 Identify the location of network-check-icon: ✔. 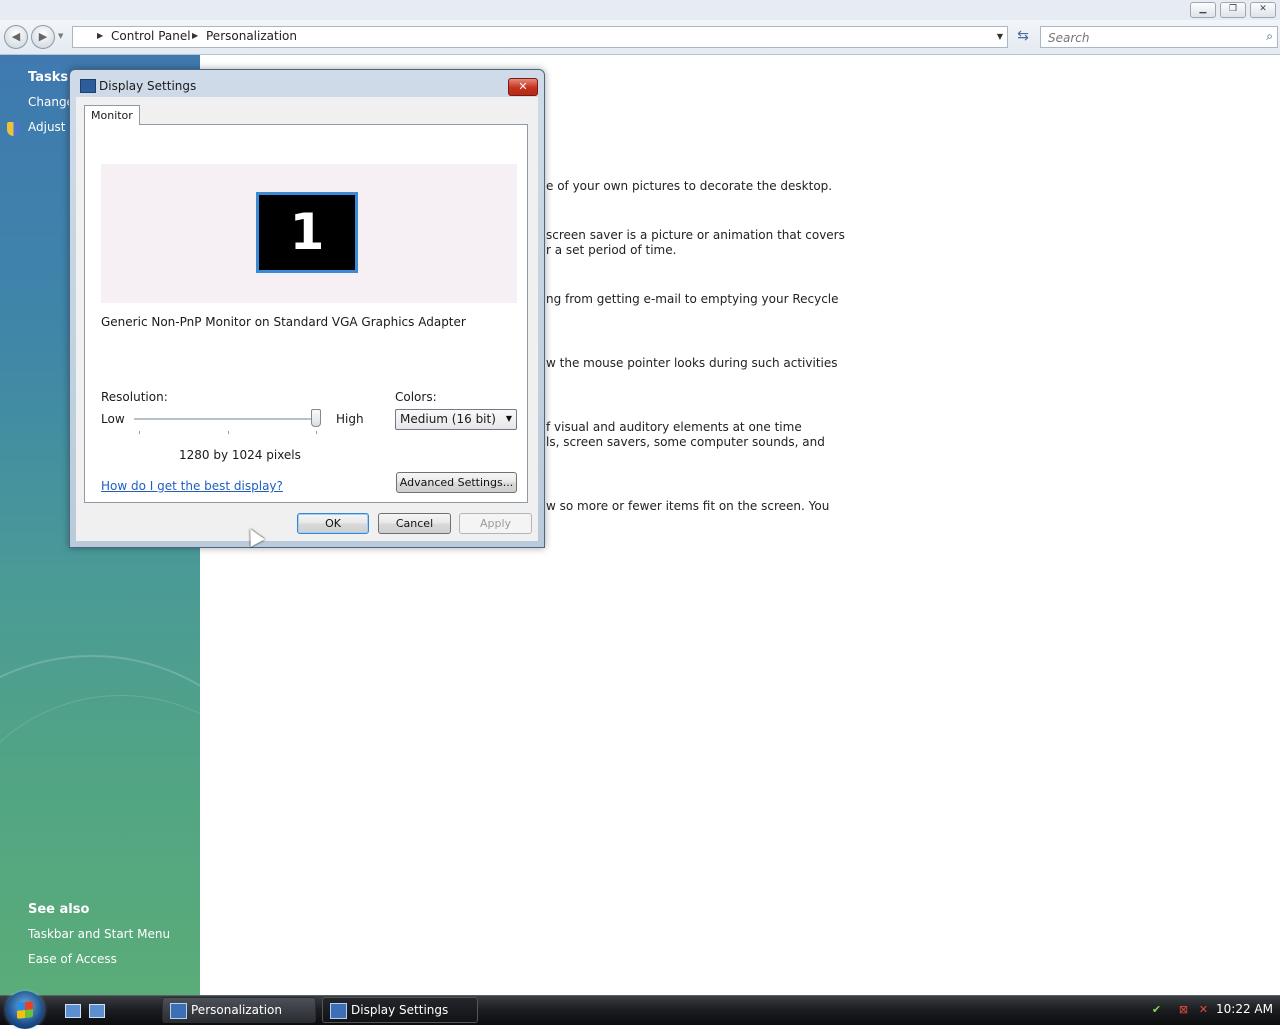
(1156, 1009).